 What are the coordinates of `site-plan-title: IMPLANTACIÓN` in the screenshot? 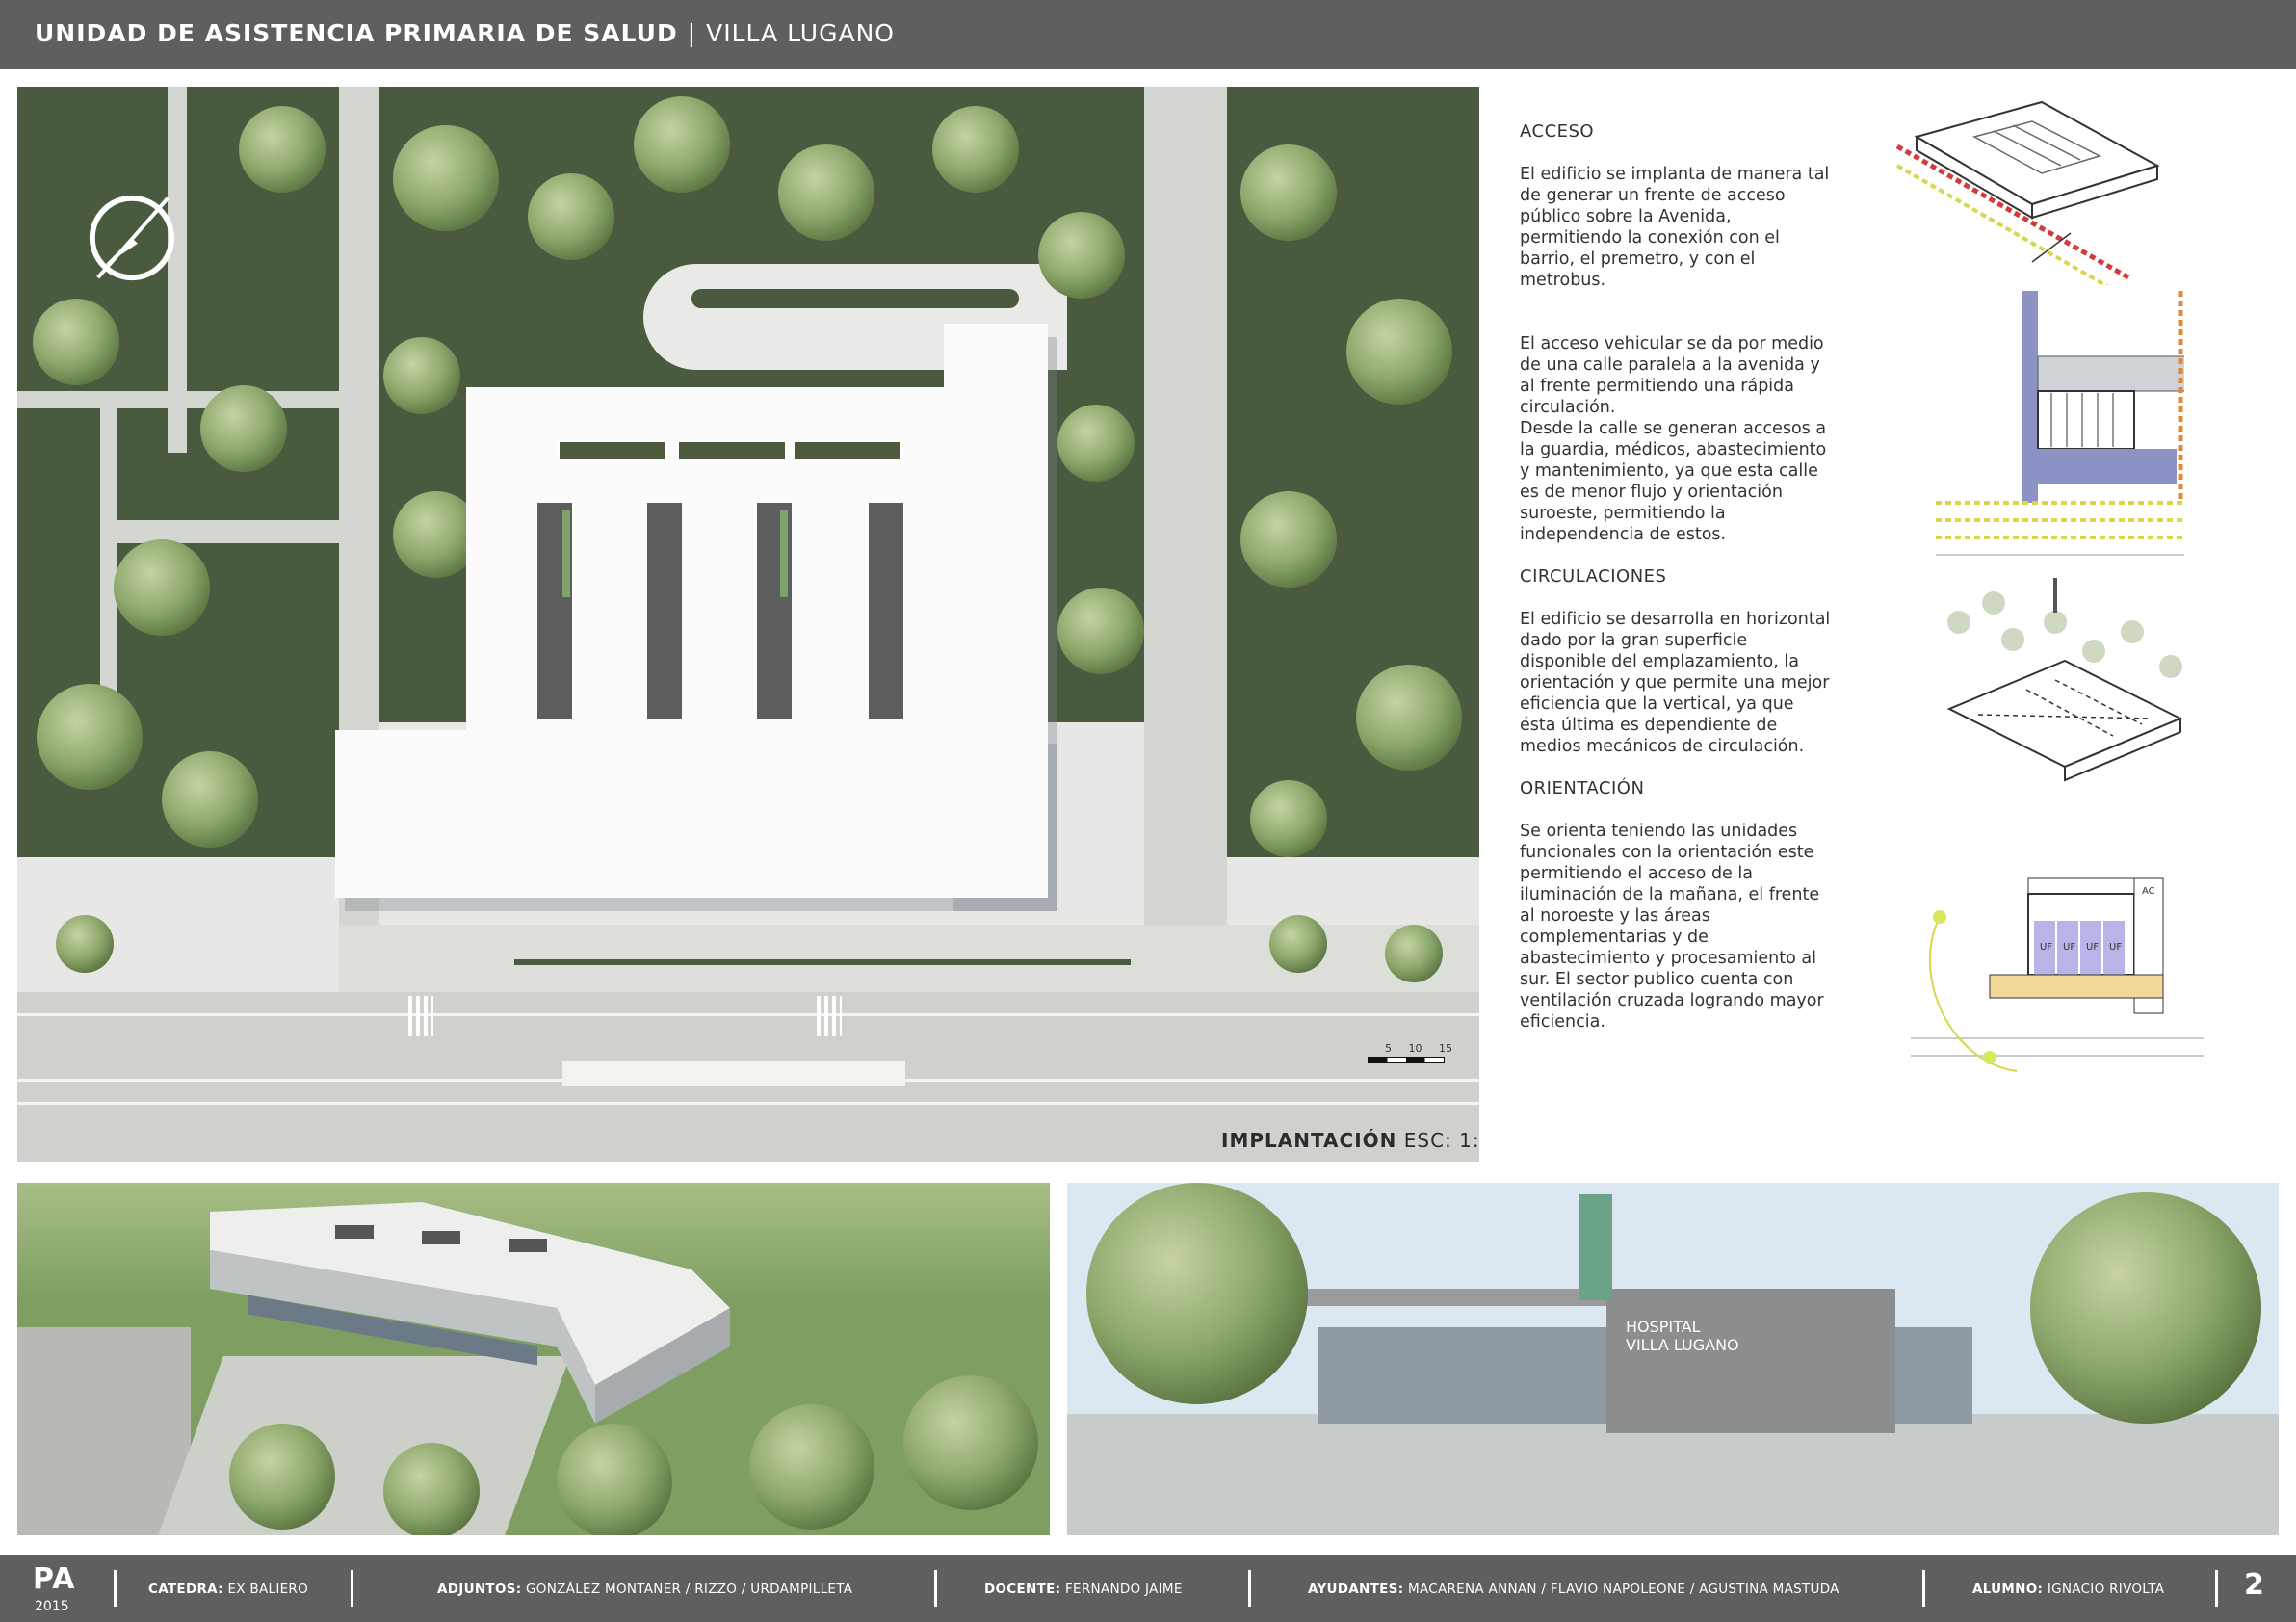 It's located at (1309, 1140).